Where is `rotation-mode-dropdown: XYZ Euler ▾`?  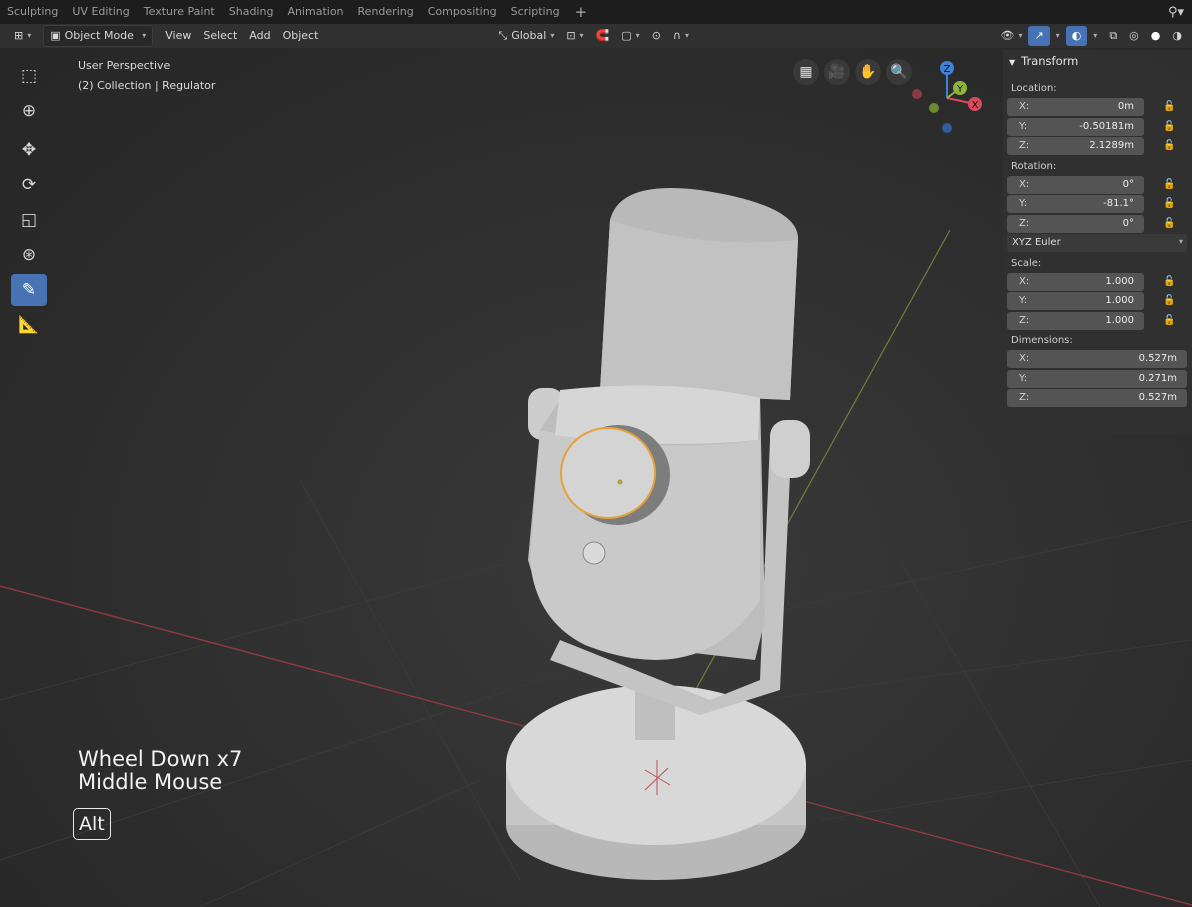
rotation-mode-dropdown: XYZ Euler ▾ is located at coordinates (1097, 243).